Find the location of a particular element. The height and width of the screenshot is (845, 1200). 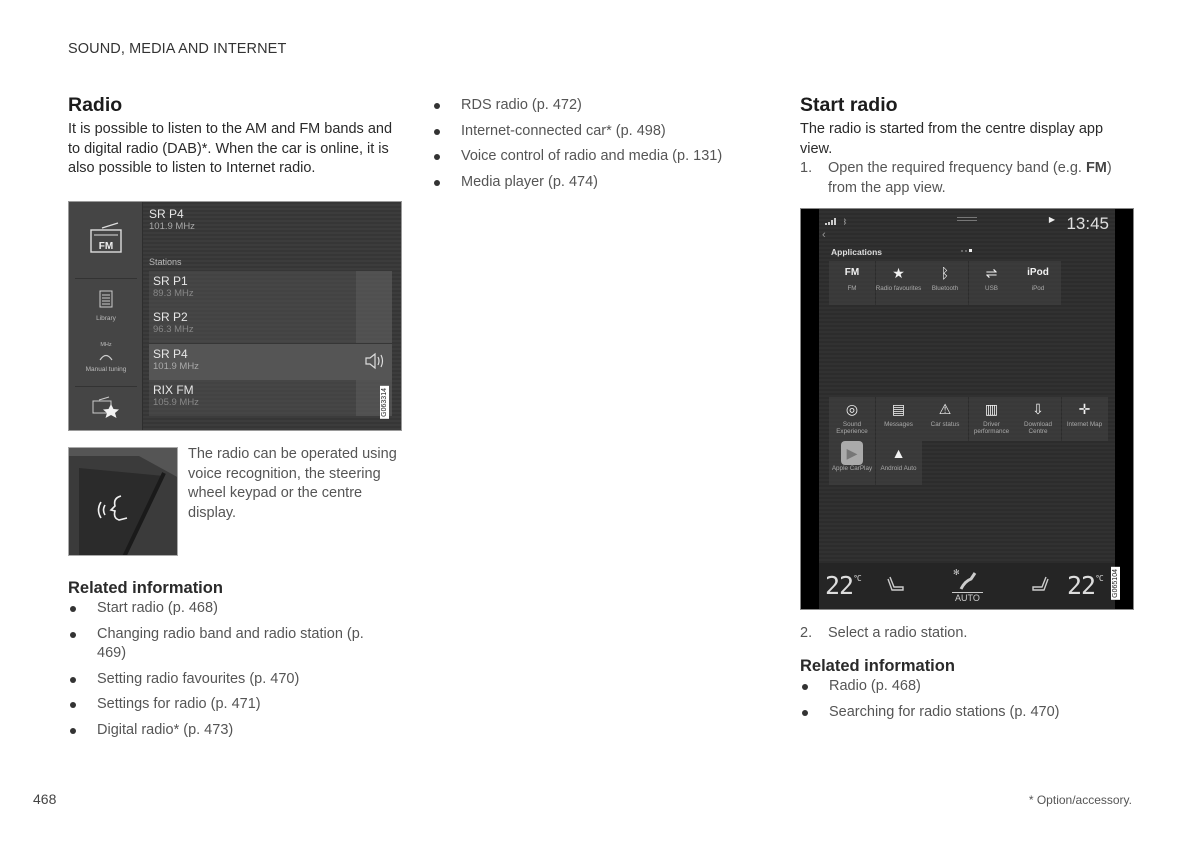

manual-tuning-icon is located at coordinates (106, 357).